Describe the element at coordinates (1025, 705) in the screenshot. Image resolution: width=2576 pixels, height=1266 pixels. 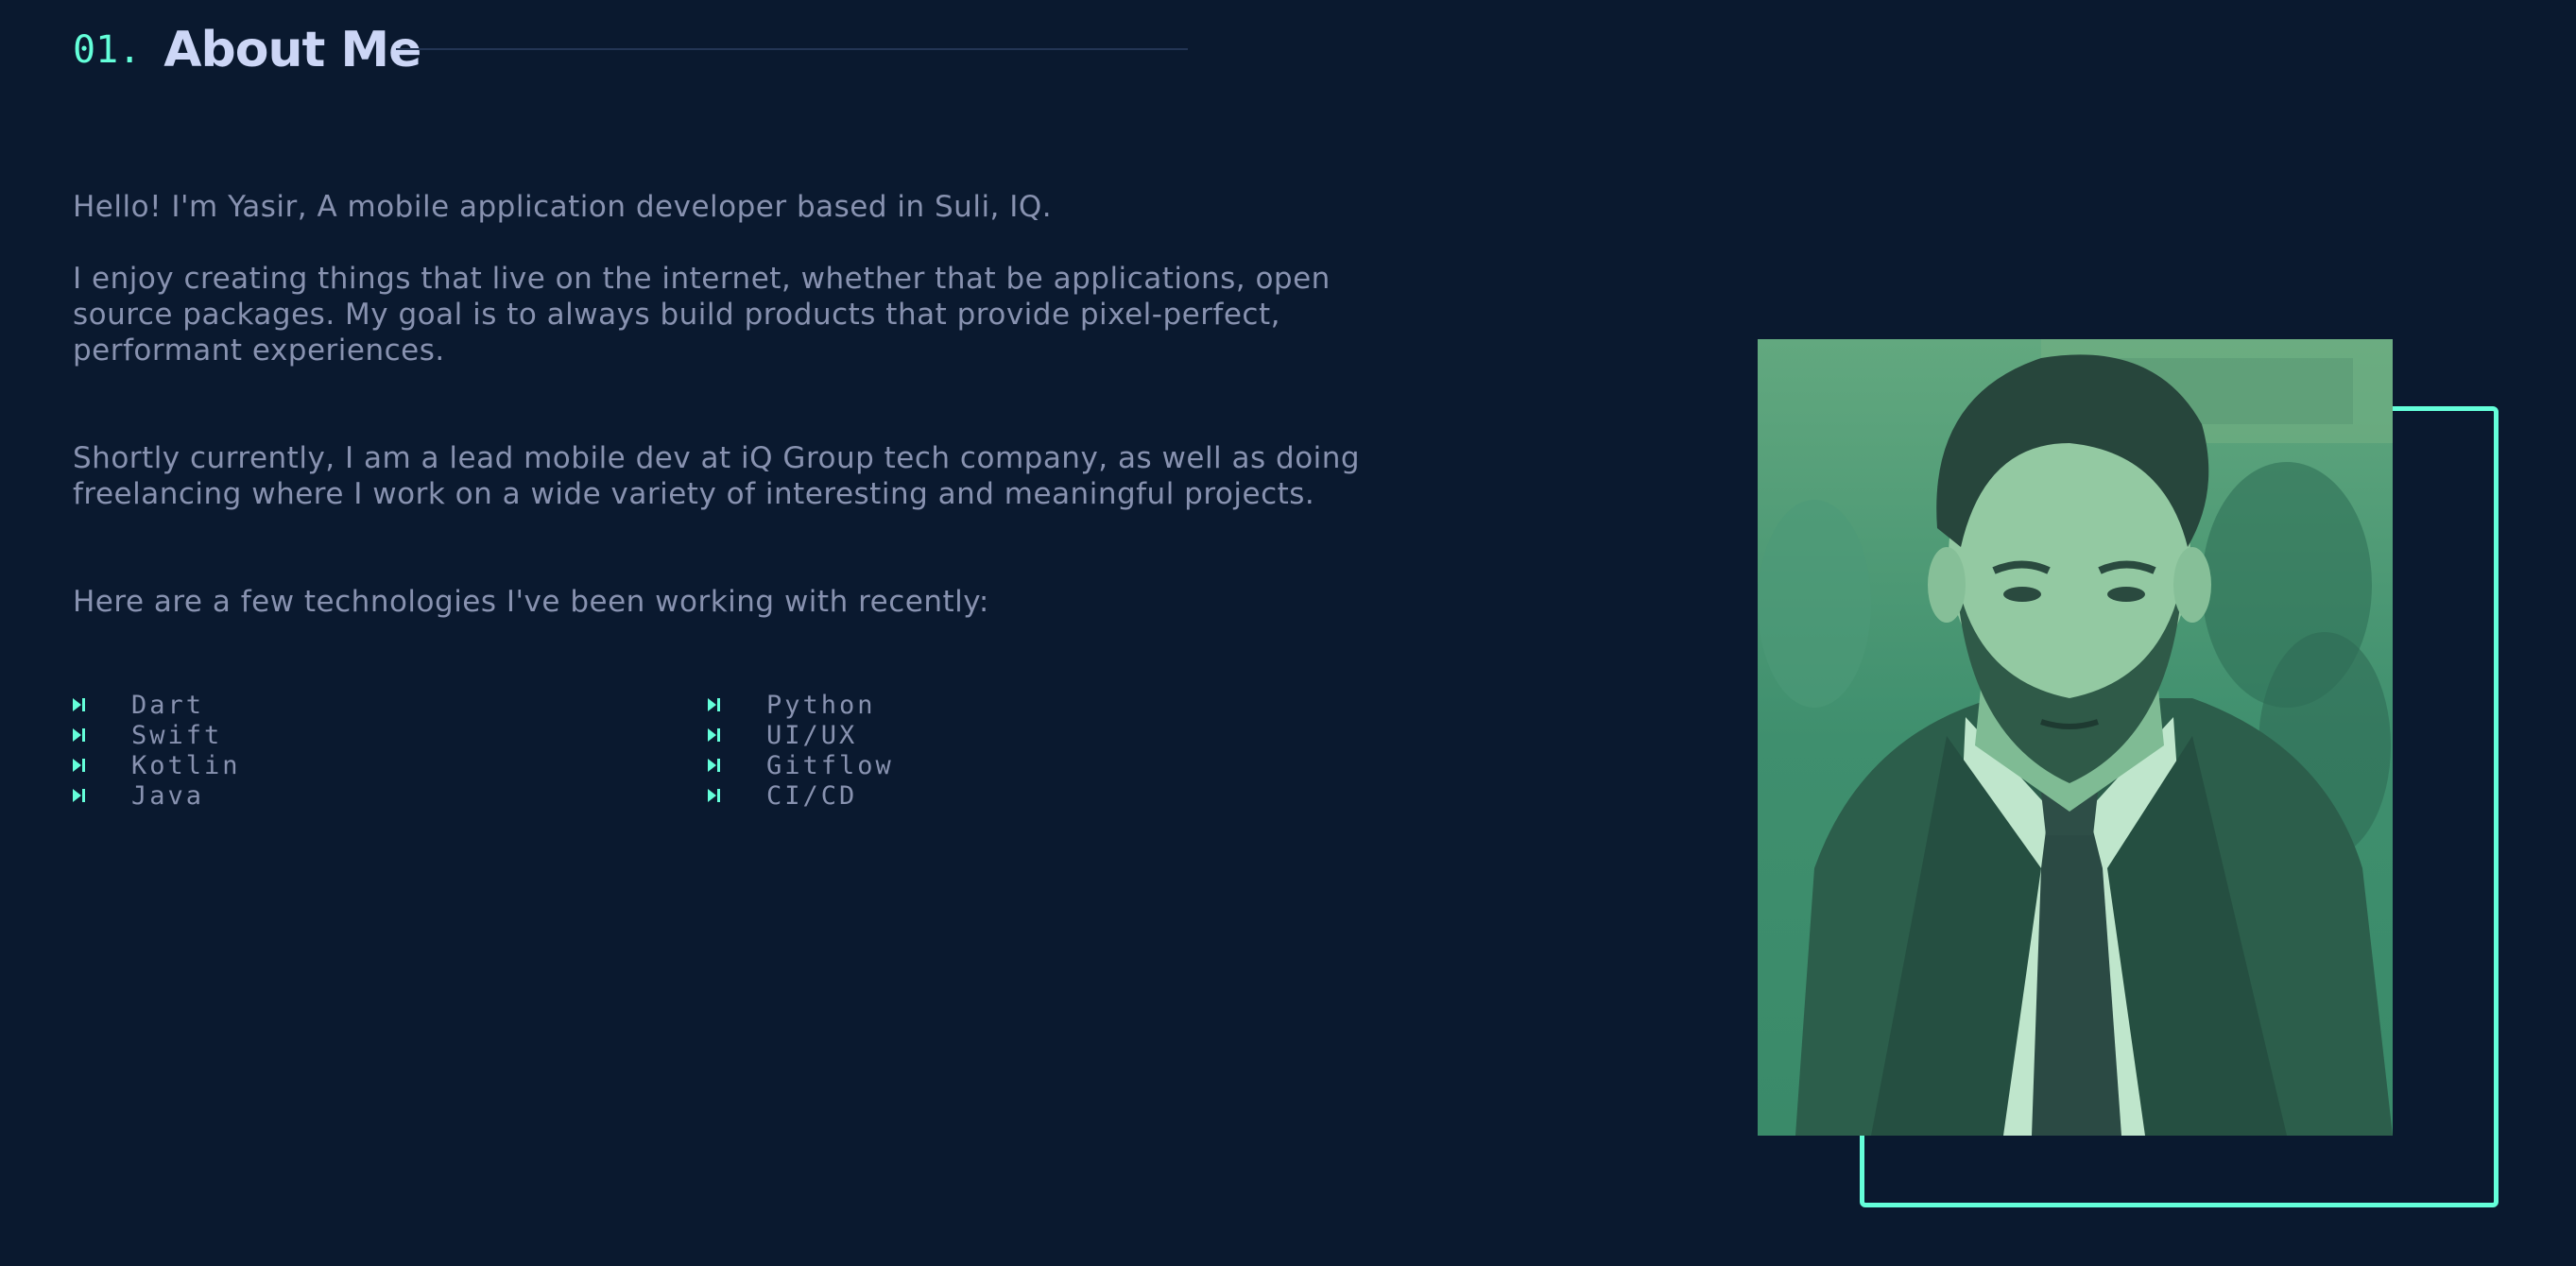
I see `technology-item: Python` at that location.